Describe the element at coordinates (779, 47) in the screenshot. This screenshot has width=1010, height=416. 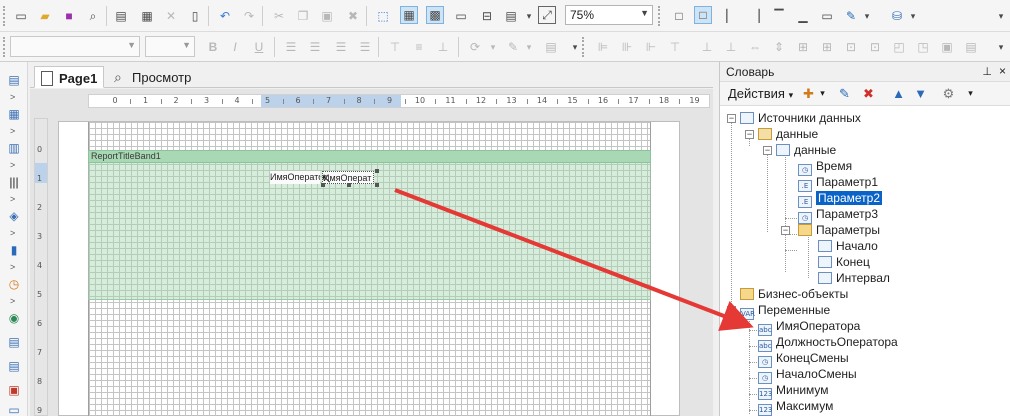
I see `same-height-icon: ⇕` at that location.